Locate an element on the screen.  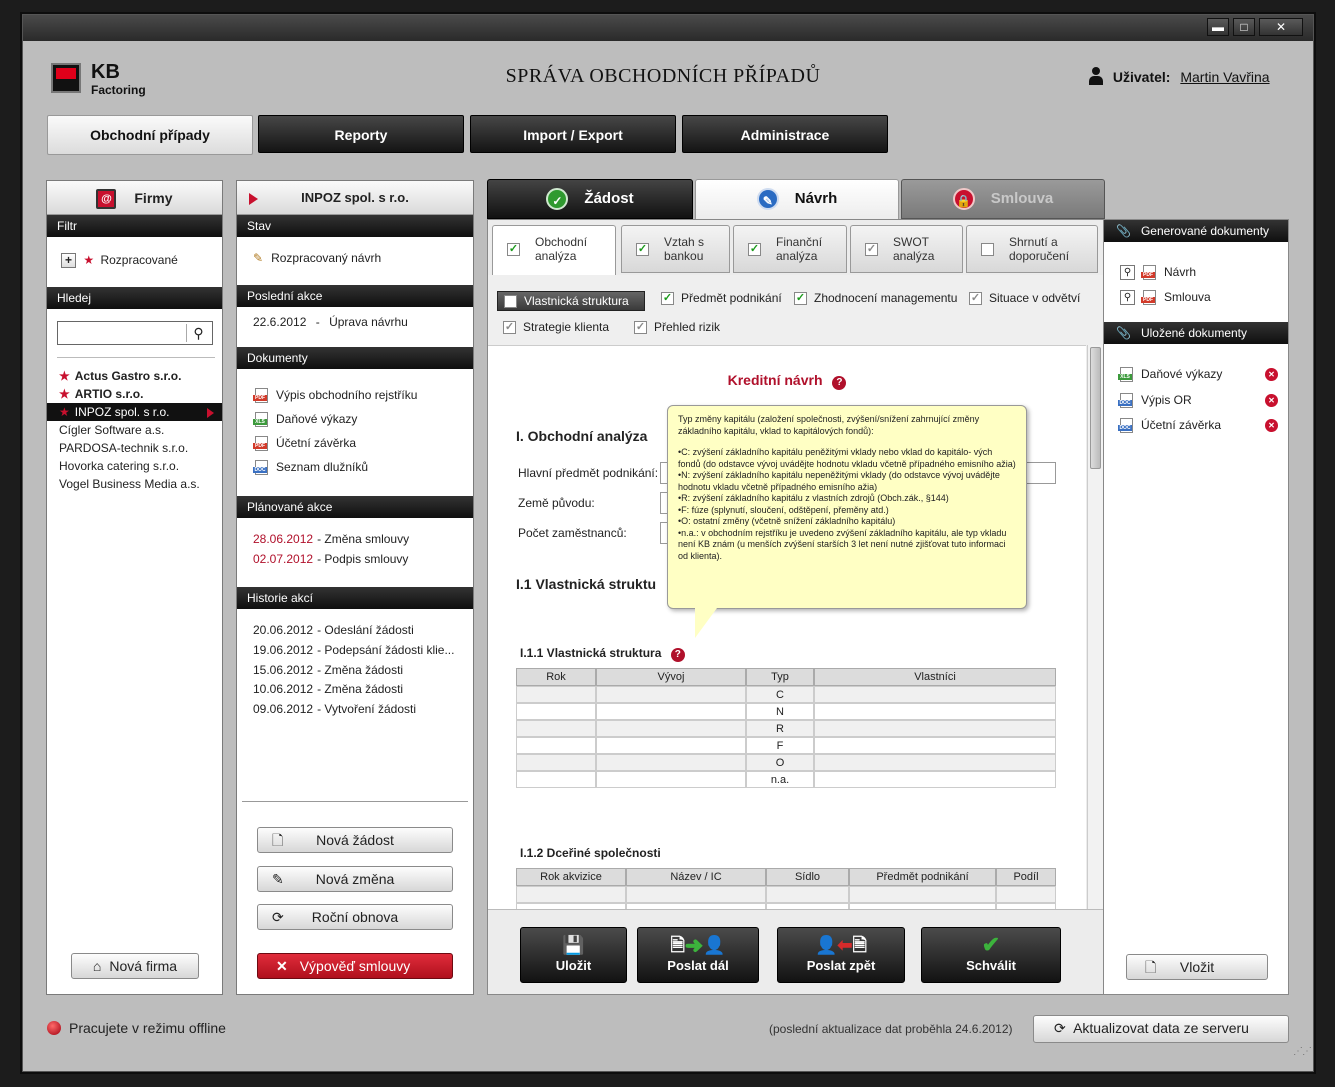
saved-doc-item: DOC Výpis OR ✕ is located at coordinates (1199, 401).